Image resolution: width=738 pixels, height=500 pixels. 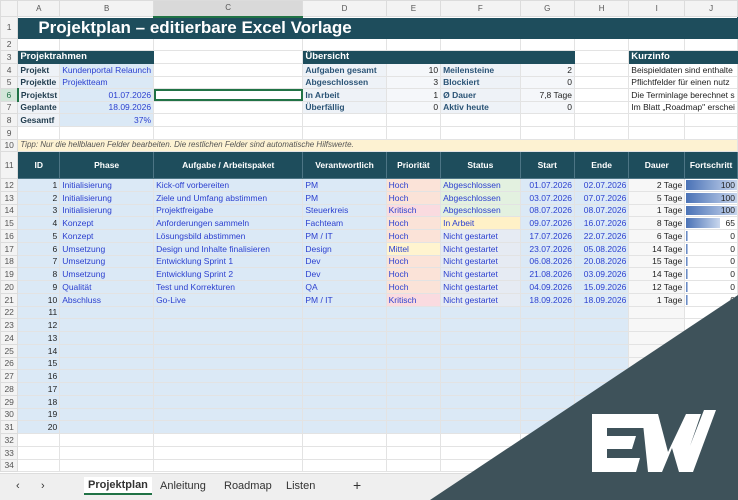 I want to click on task-owner: QA, so click(x=344, y=287).